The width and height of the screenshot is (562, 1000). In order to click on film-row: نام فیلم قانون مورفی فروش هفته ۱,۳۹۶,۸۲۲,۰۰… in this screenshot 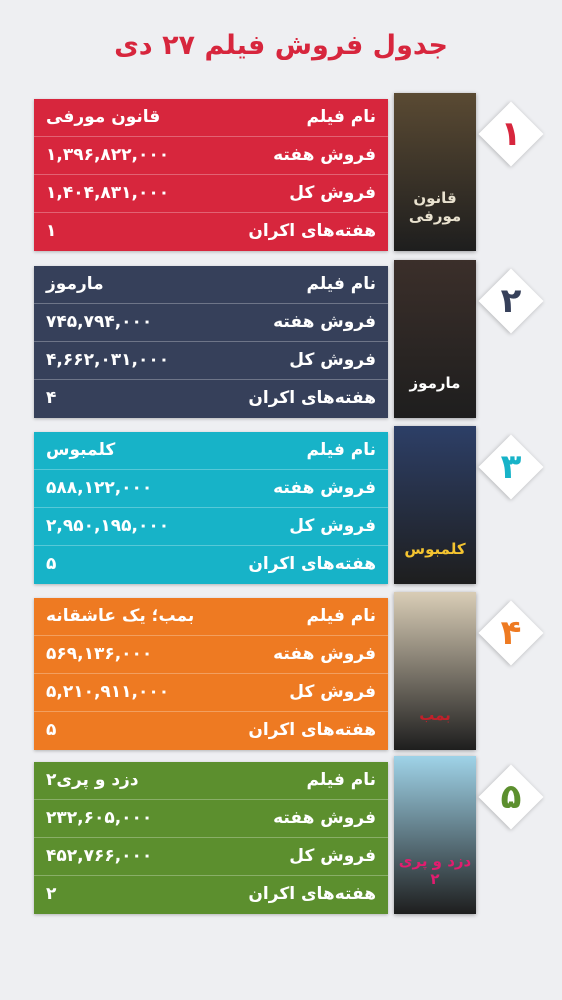, I will do `click(289, 172)`.